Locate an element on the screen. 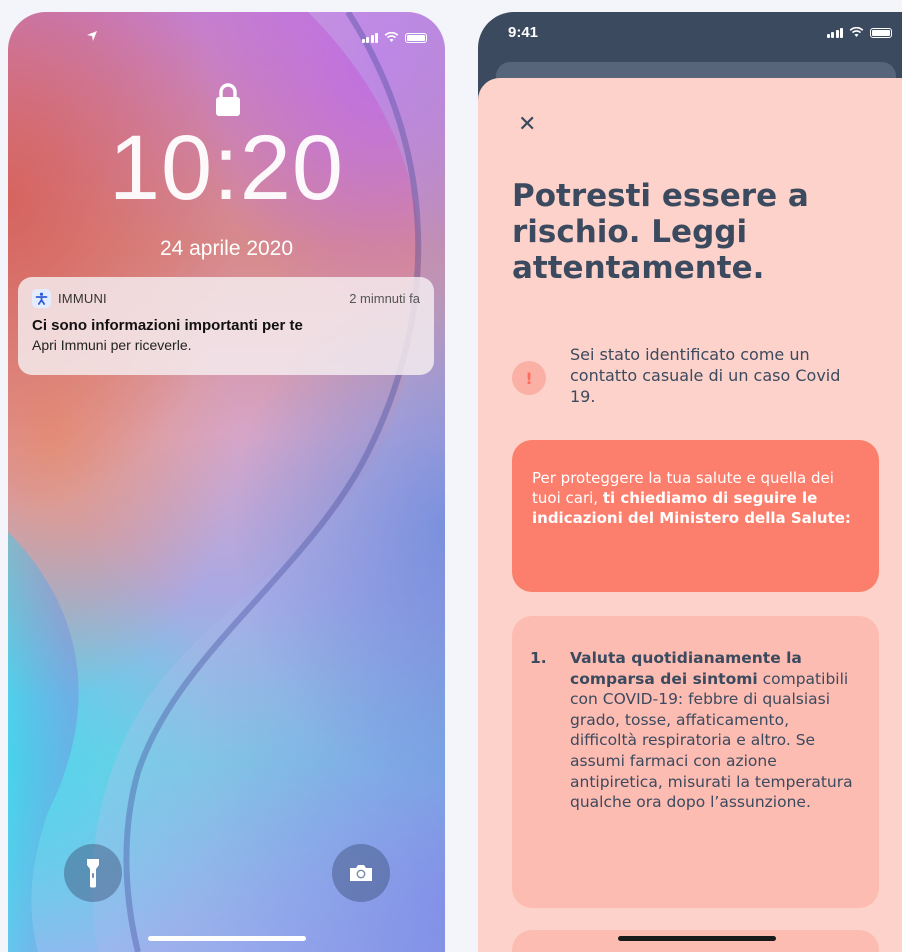  close-icon: ✕ is located at coordinates (527, 124).